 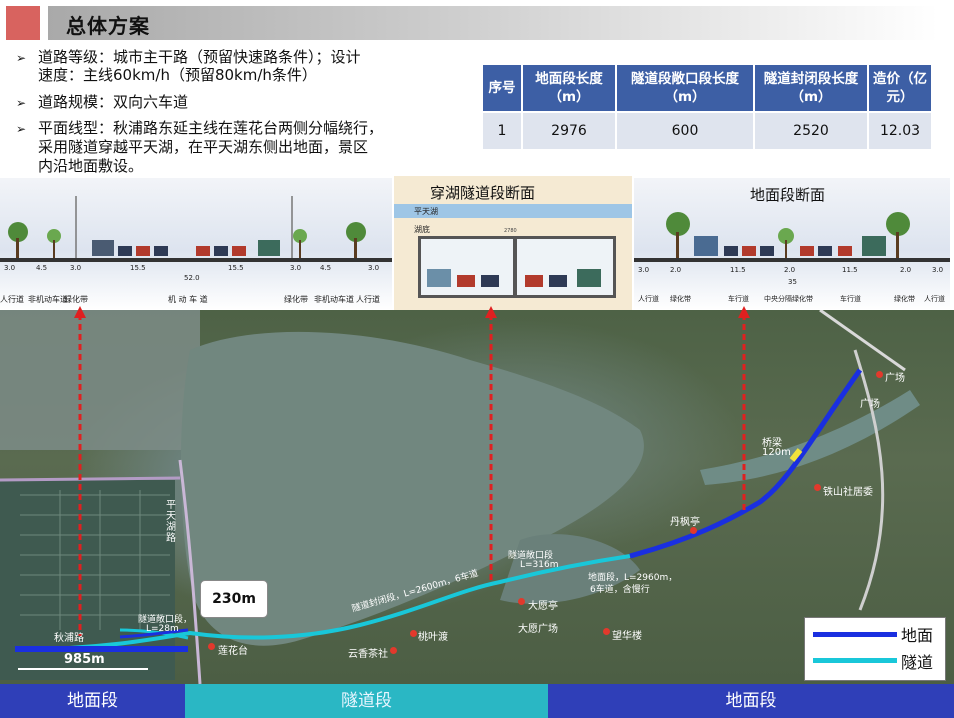 I want to click on header-gradient-band, so click(x=493, y=23).